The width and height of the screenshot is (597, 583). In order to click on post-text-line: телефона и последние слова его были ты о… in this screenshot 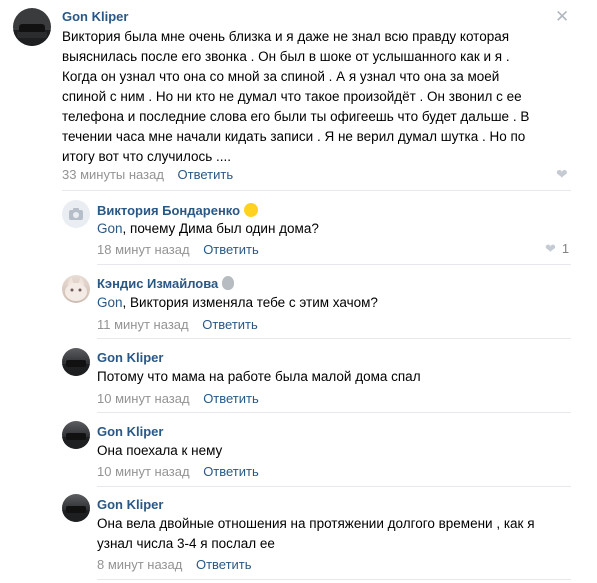, I will do `click(296, 116)`.